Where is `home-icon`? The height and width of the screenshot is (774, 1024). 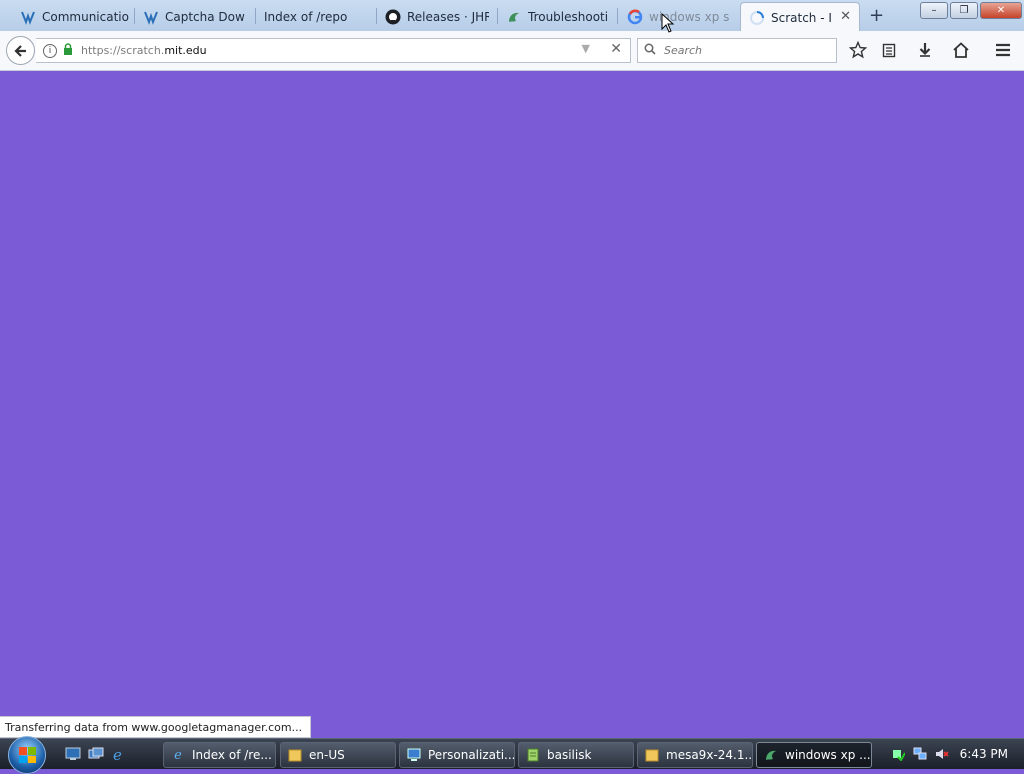 home-icon is located at coordinates (961, 50).